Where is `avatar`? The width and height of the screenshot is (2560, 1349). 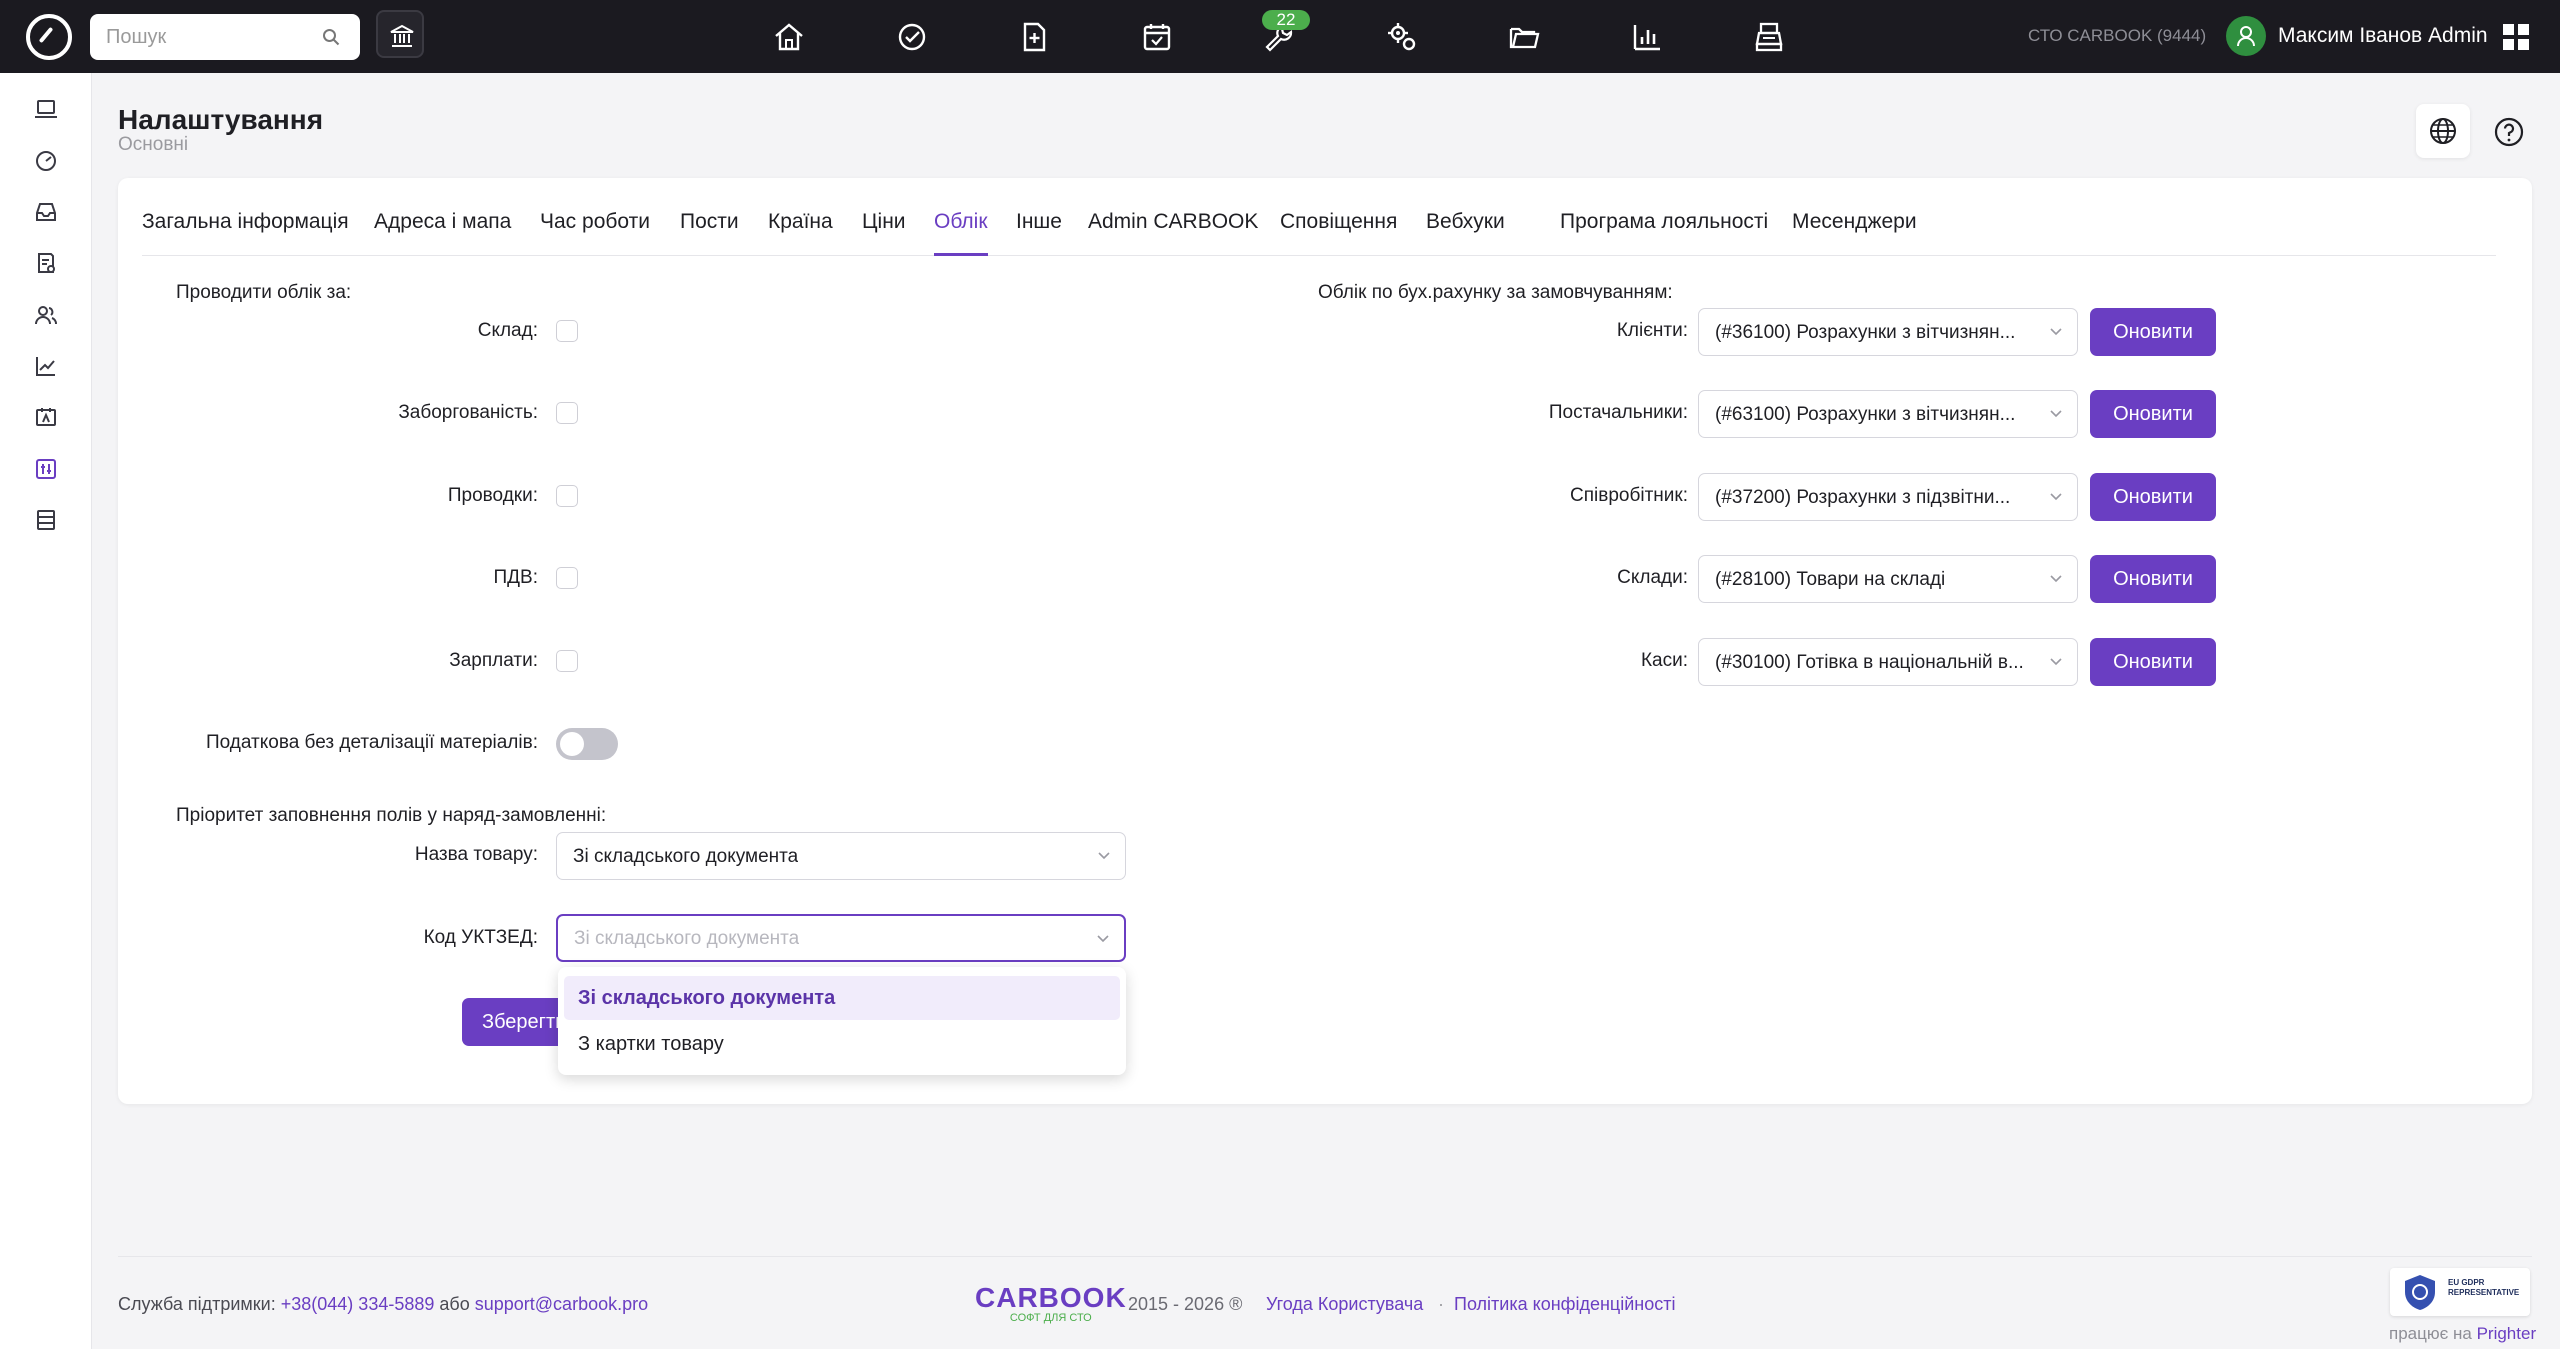
avatar is located at coordinates (2246, 36).